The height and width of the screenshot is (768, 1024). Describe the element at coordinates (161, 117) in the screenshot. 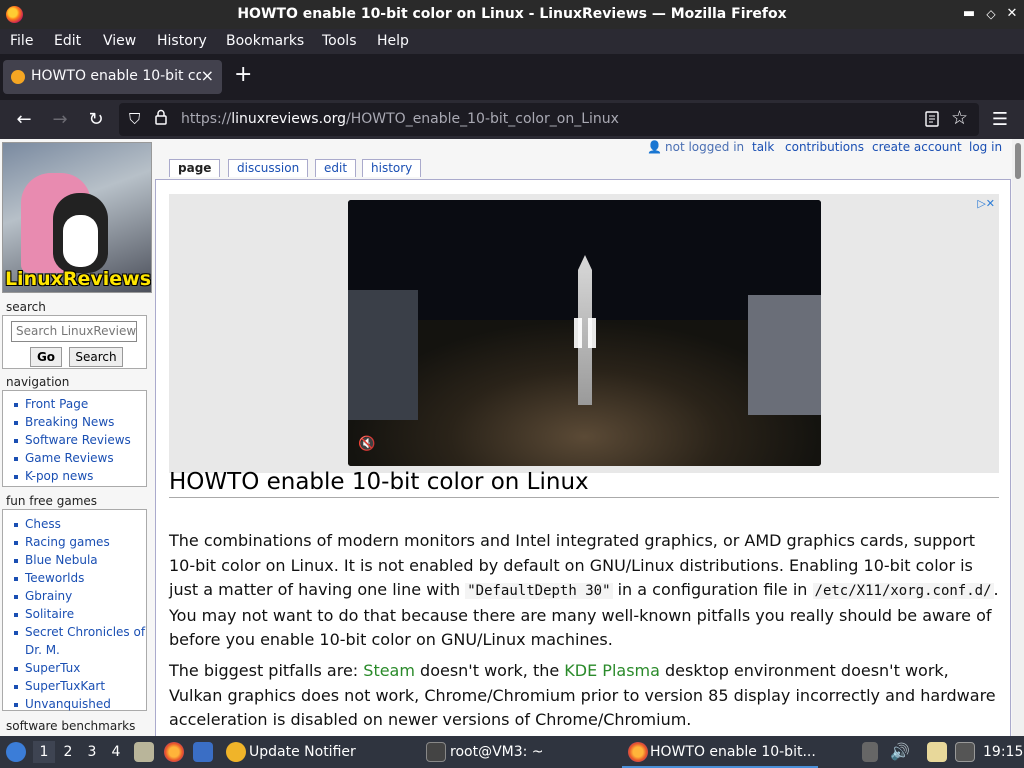

I see `lock-icon` at that location.